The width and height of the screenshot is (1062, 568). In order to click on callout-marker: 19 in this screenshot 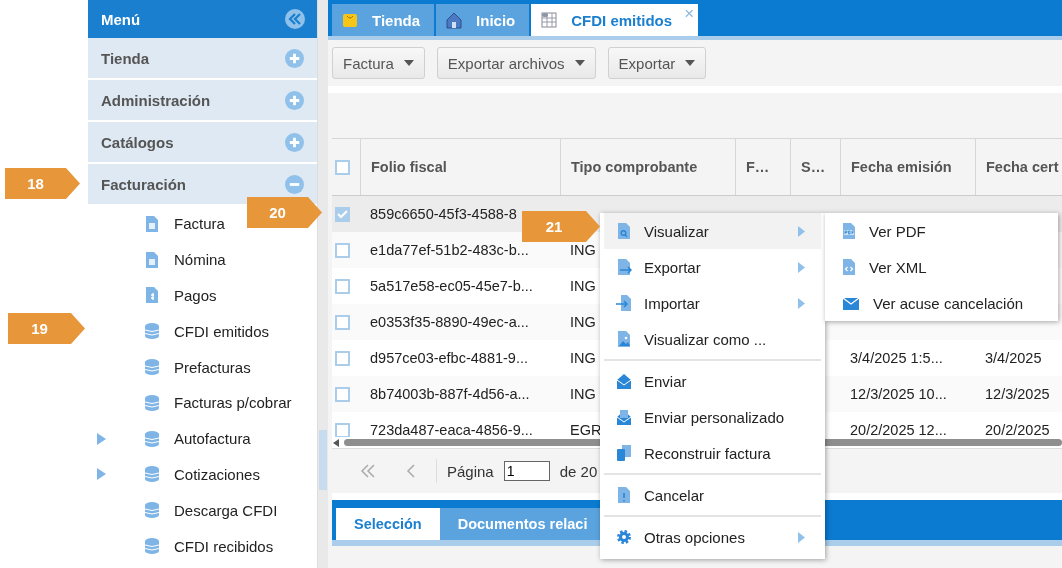, I will do `click(46, 328)`.